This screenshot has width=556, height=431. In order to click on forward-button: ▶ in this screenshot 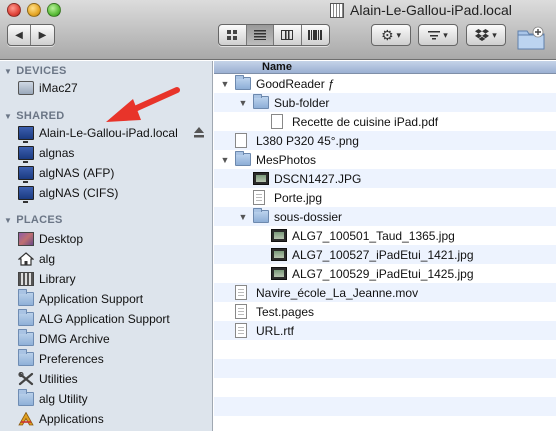, I will do `click(42, 35)`.